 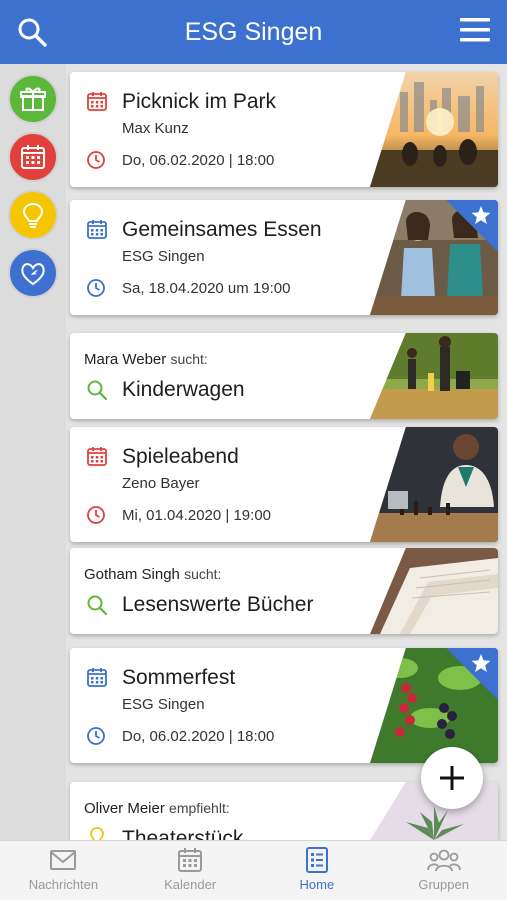 I want to click on add-button, so click(x=452, y=778).